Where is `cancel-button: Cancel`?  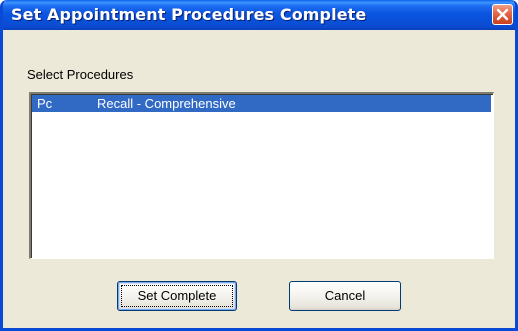
cancel-button: Cancel is located at coordinates (345, 296).